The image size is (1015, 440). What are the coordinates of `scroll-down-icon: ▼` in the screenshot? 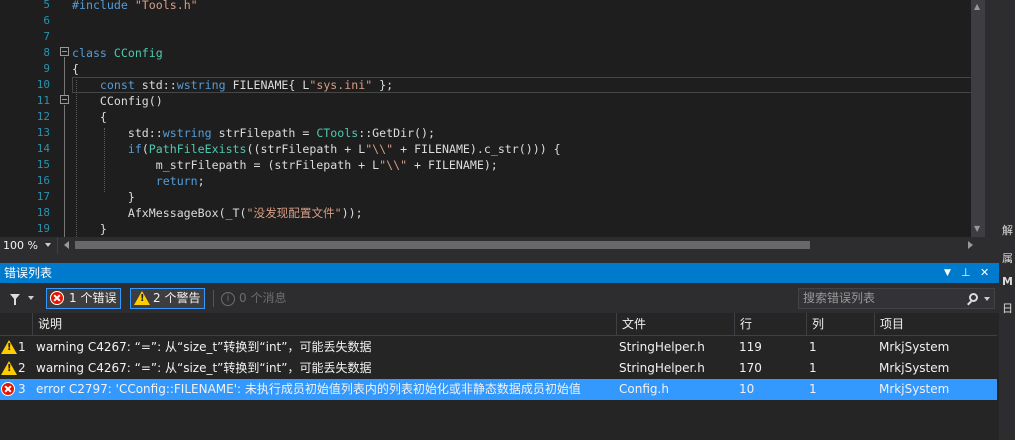 It's located at (977, 228).